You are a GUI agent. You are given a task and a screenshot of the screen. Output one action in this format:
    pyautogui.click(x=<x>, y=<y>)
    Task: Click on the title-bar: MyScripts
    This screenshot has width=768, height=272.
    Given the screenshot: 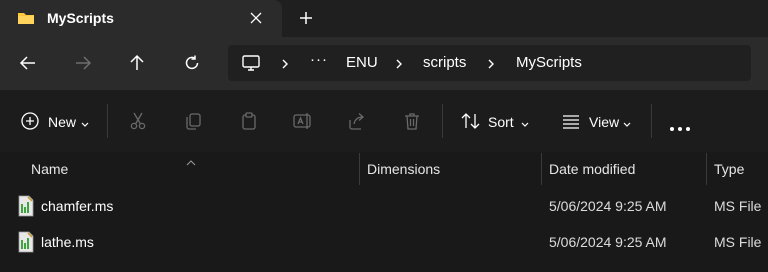 What is the action you would take?
    pyautogui.click(x=384, y=18)
    